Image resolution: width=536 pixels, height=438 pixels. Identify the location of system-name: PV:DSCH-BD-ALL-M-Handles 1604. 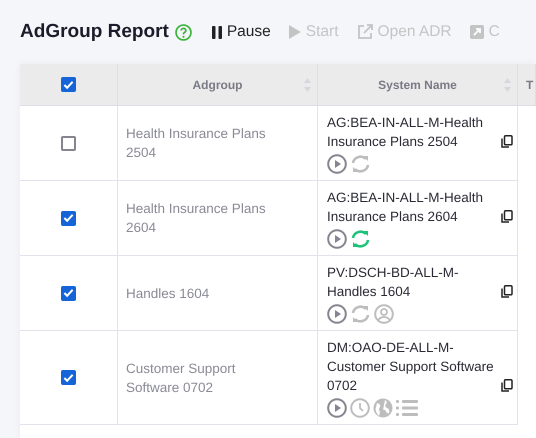
(393, 282).